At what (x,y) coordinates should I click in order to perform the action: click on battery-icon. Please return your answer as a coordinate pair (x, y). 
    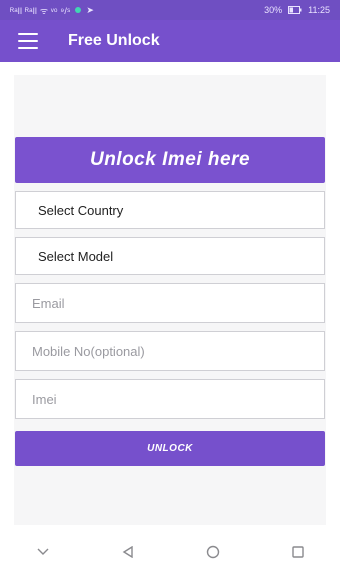
    Looking at the image, I should click on (295, 10).